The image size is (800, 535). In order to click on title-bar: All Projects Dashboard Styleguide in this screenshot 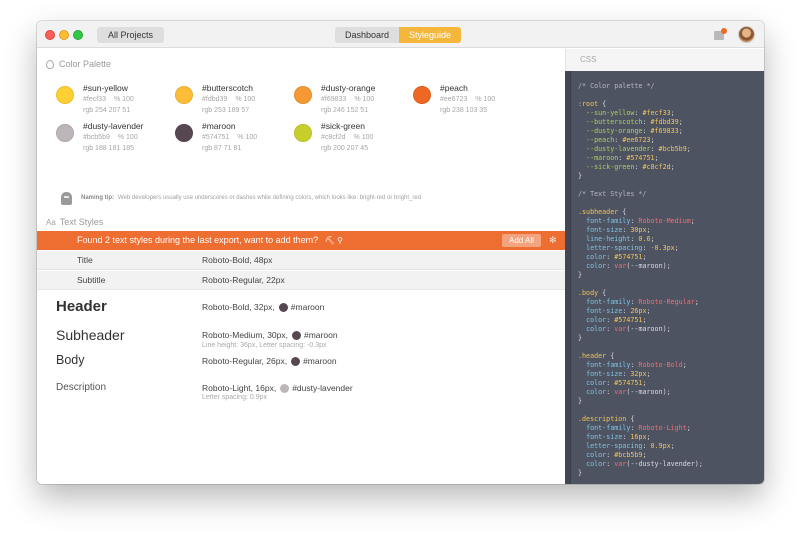, I will do `click(400, 34)`.